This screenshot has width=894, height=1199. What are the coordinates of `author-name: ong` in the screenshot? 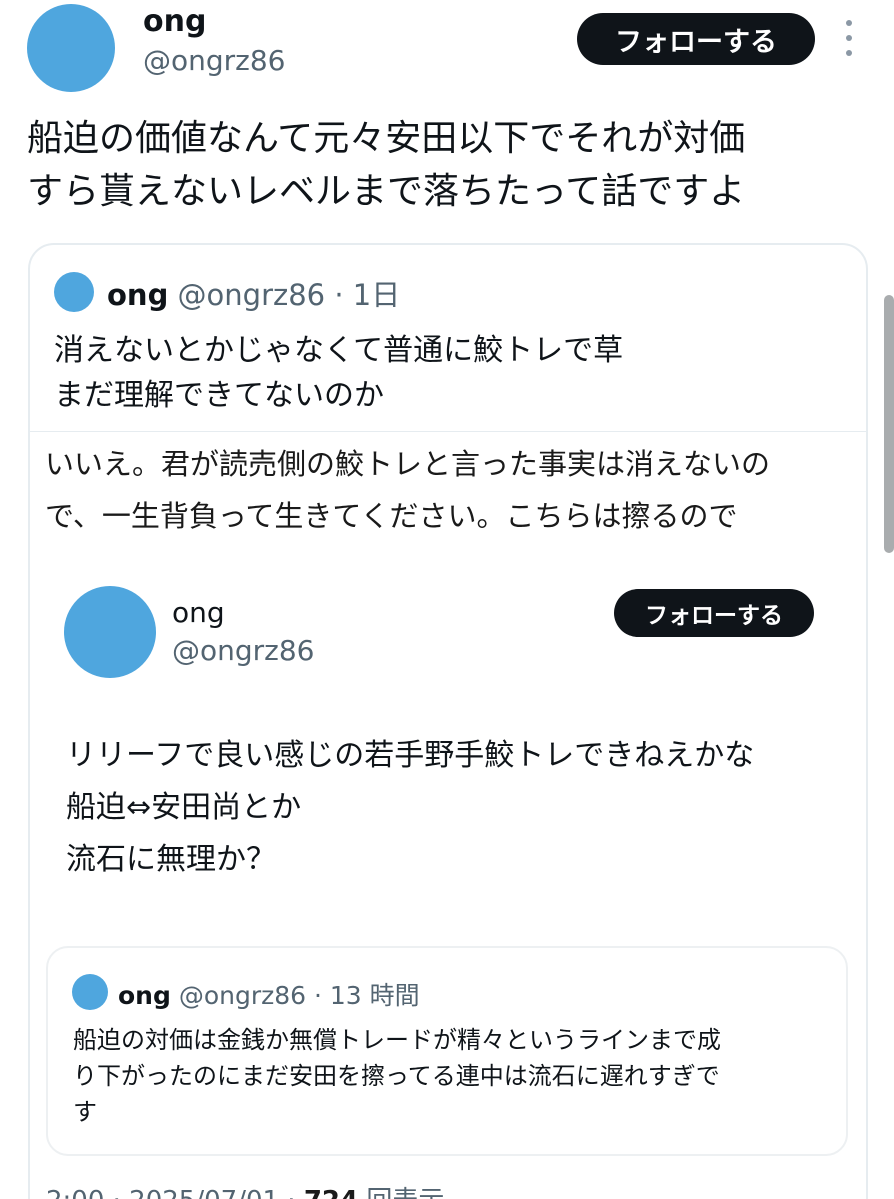 It's located at (174, 21).